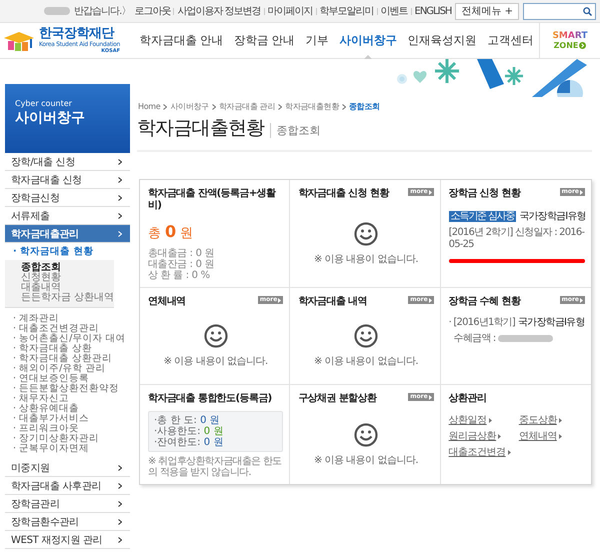  What do you see at coordinates (210, 399) in the screenshot?
I see `card-title: 학자금대출 통합한도(등록금)` at bounding box center [210, 399].